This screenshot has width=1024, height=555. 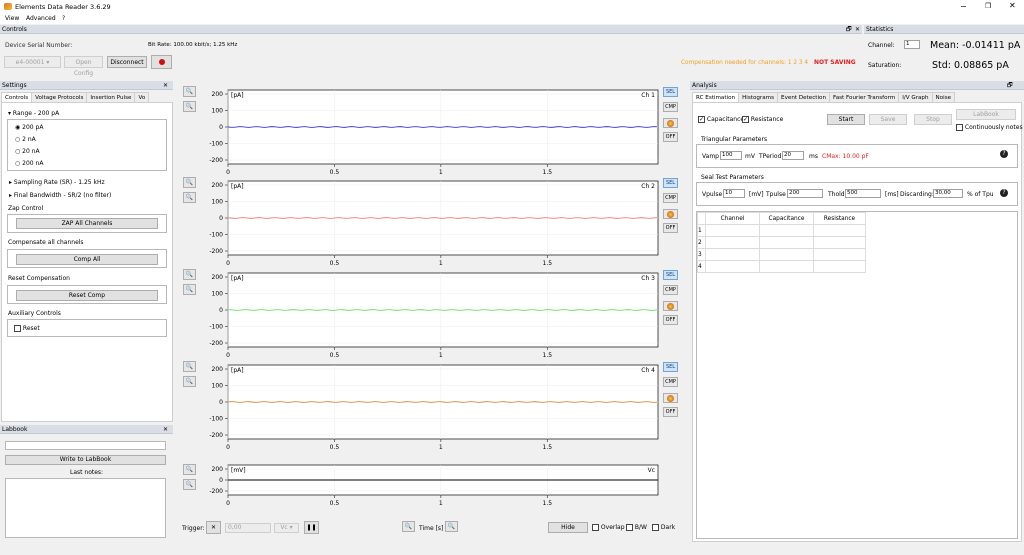 I want to click on radio-200na: ○ 200 nA, so click(x=29, y=163).